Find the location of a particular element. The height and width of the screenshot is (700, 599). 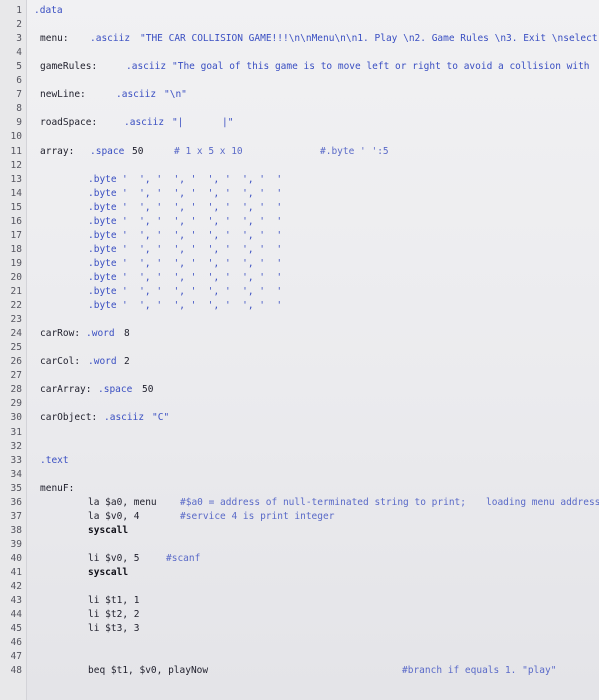

line-number: 30 is located at coordinates (16, 418).